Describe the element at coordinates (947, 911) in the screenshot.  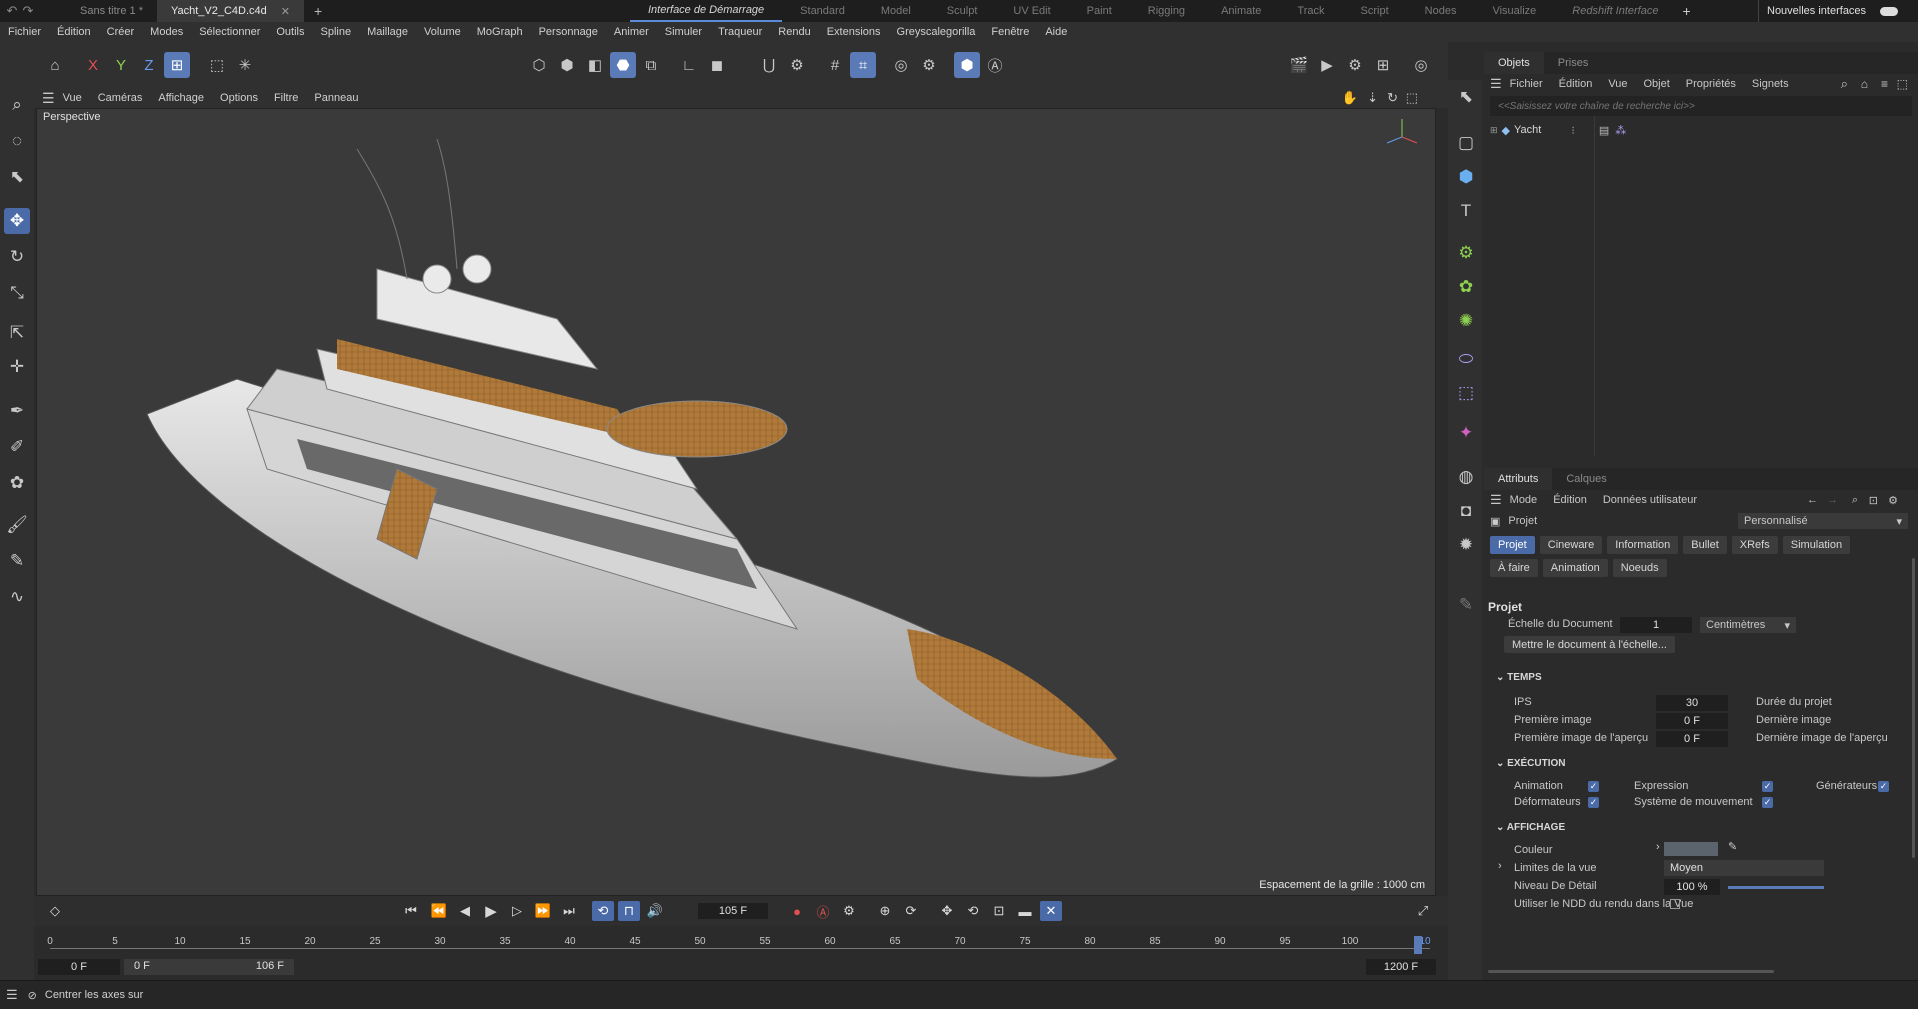
I see `scale-key-icon: ✥` at that location.